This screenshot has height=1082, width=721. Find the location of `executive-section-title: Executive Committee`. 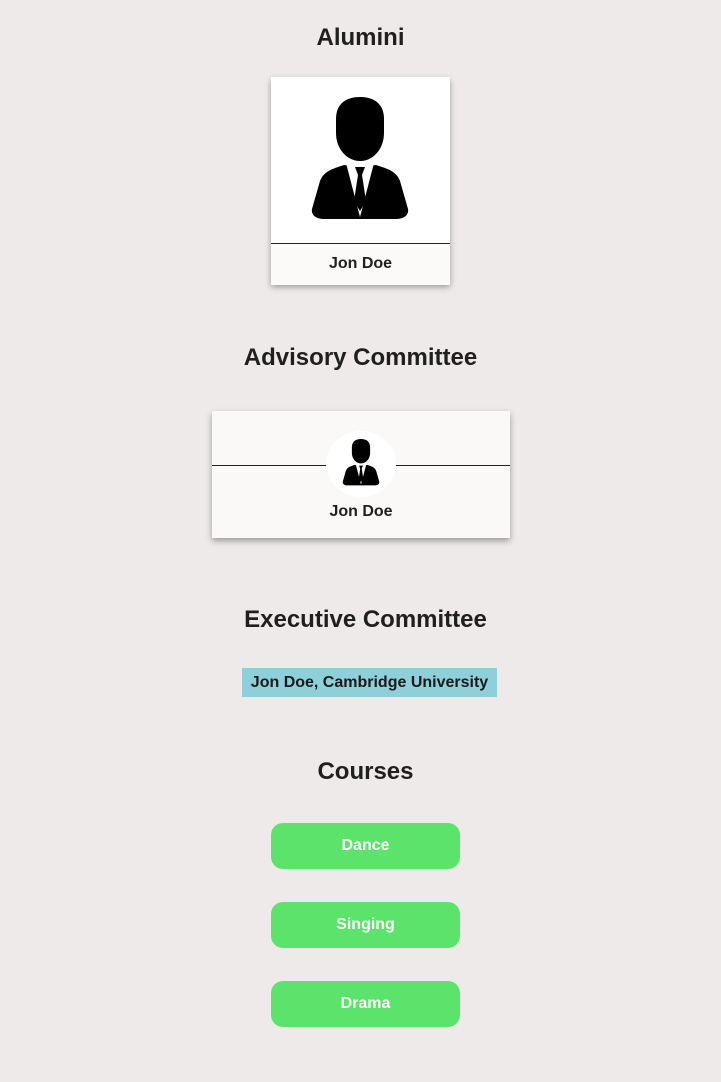

executive-section-title: Executive Committee is located at coordinates (365, 619).